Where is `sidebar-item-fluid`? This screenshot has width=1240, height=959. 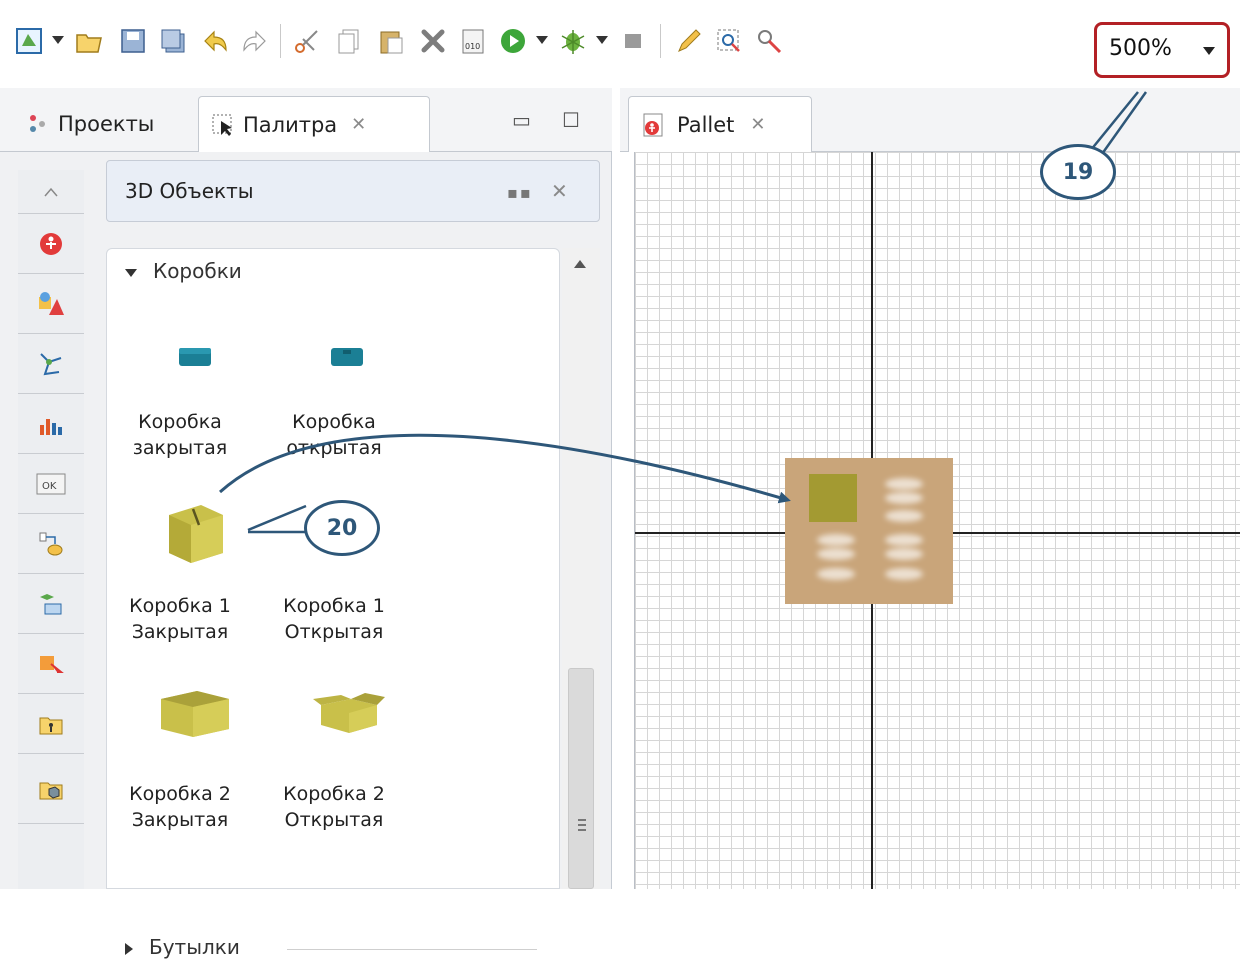
sidebar-item-fluid is located at coordinates (51, 664).